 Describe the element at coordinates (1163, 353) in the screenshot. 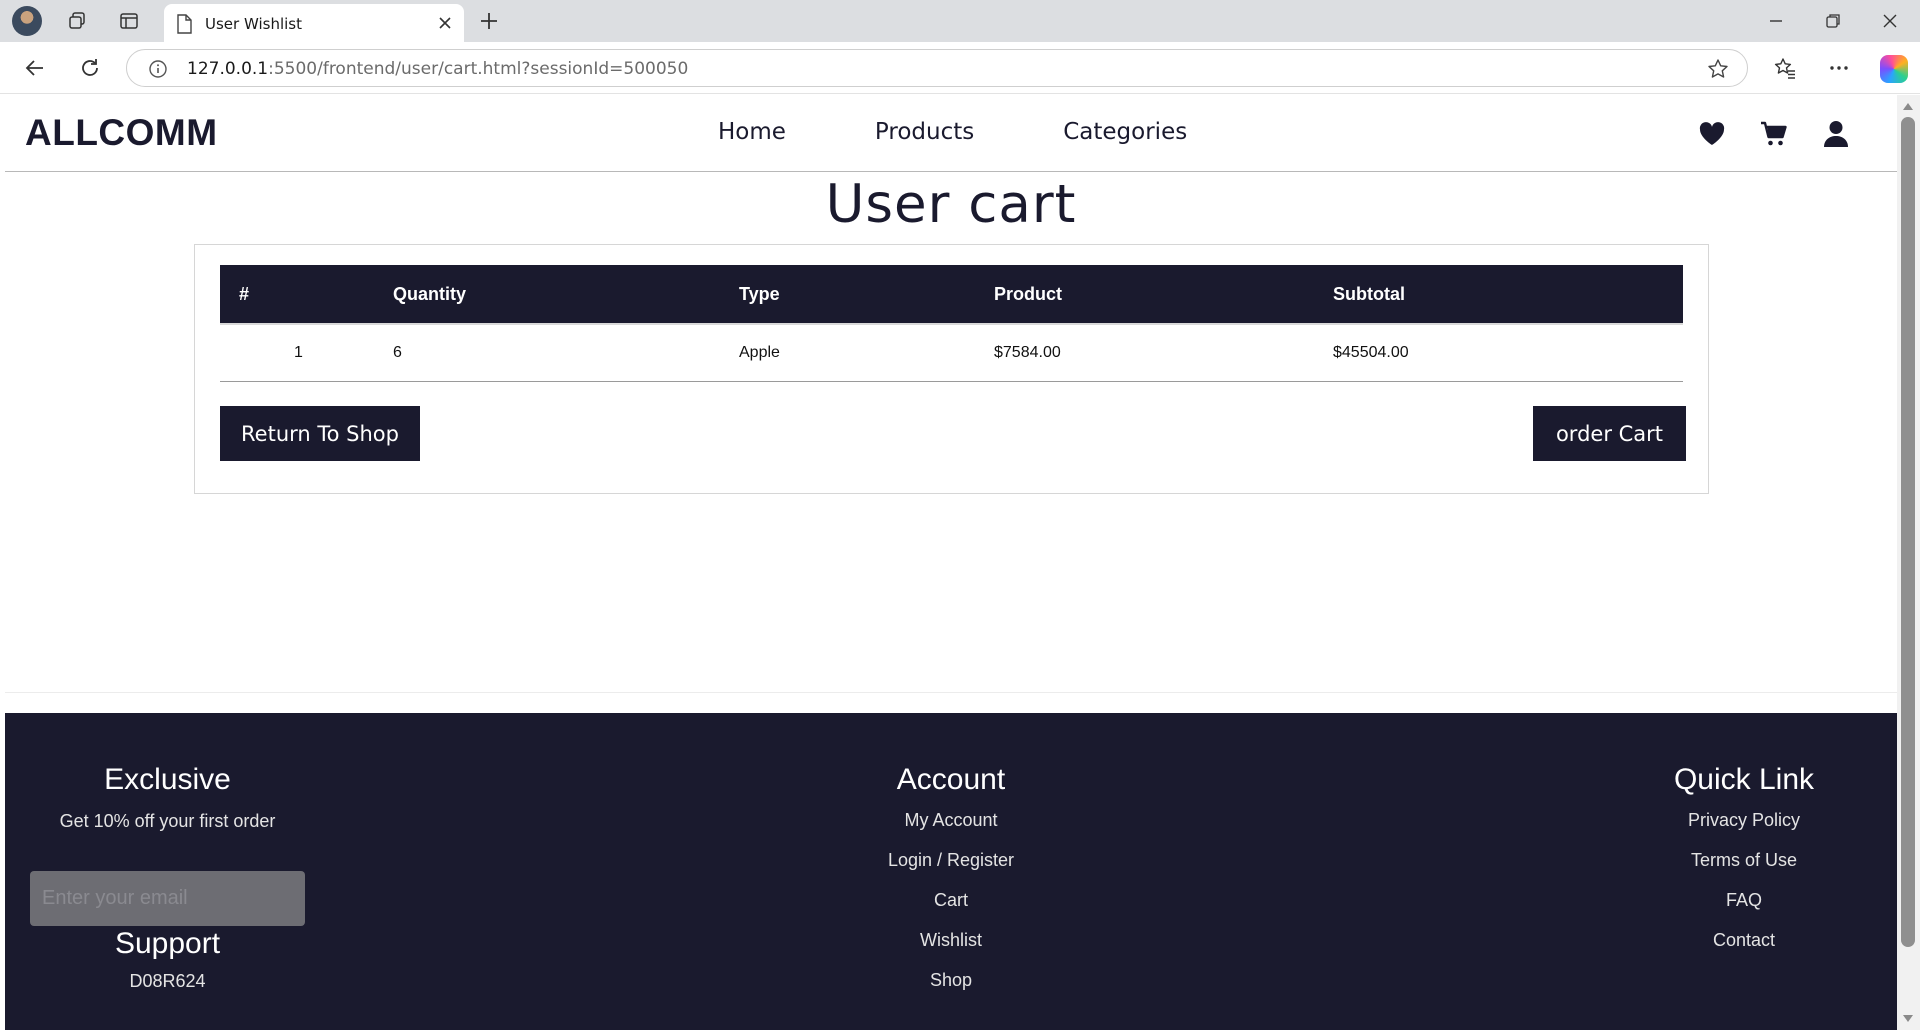

I see `cell-product: $7584.00` at that location.